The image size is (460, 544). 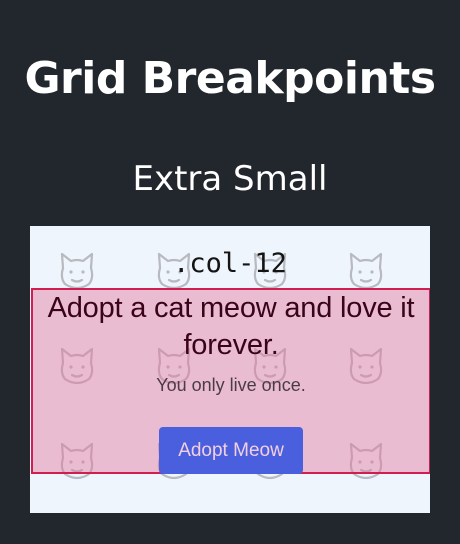 What do you see at coordinates (231, 450) in the screenshot?
I see `adopt-meow-button: Adopt Meow` at bounding box center [231, 450].